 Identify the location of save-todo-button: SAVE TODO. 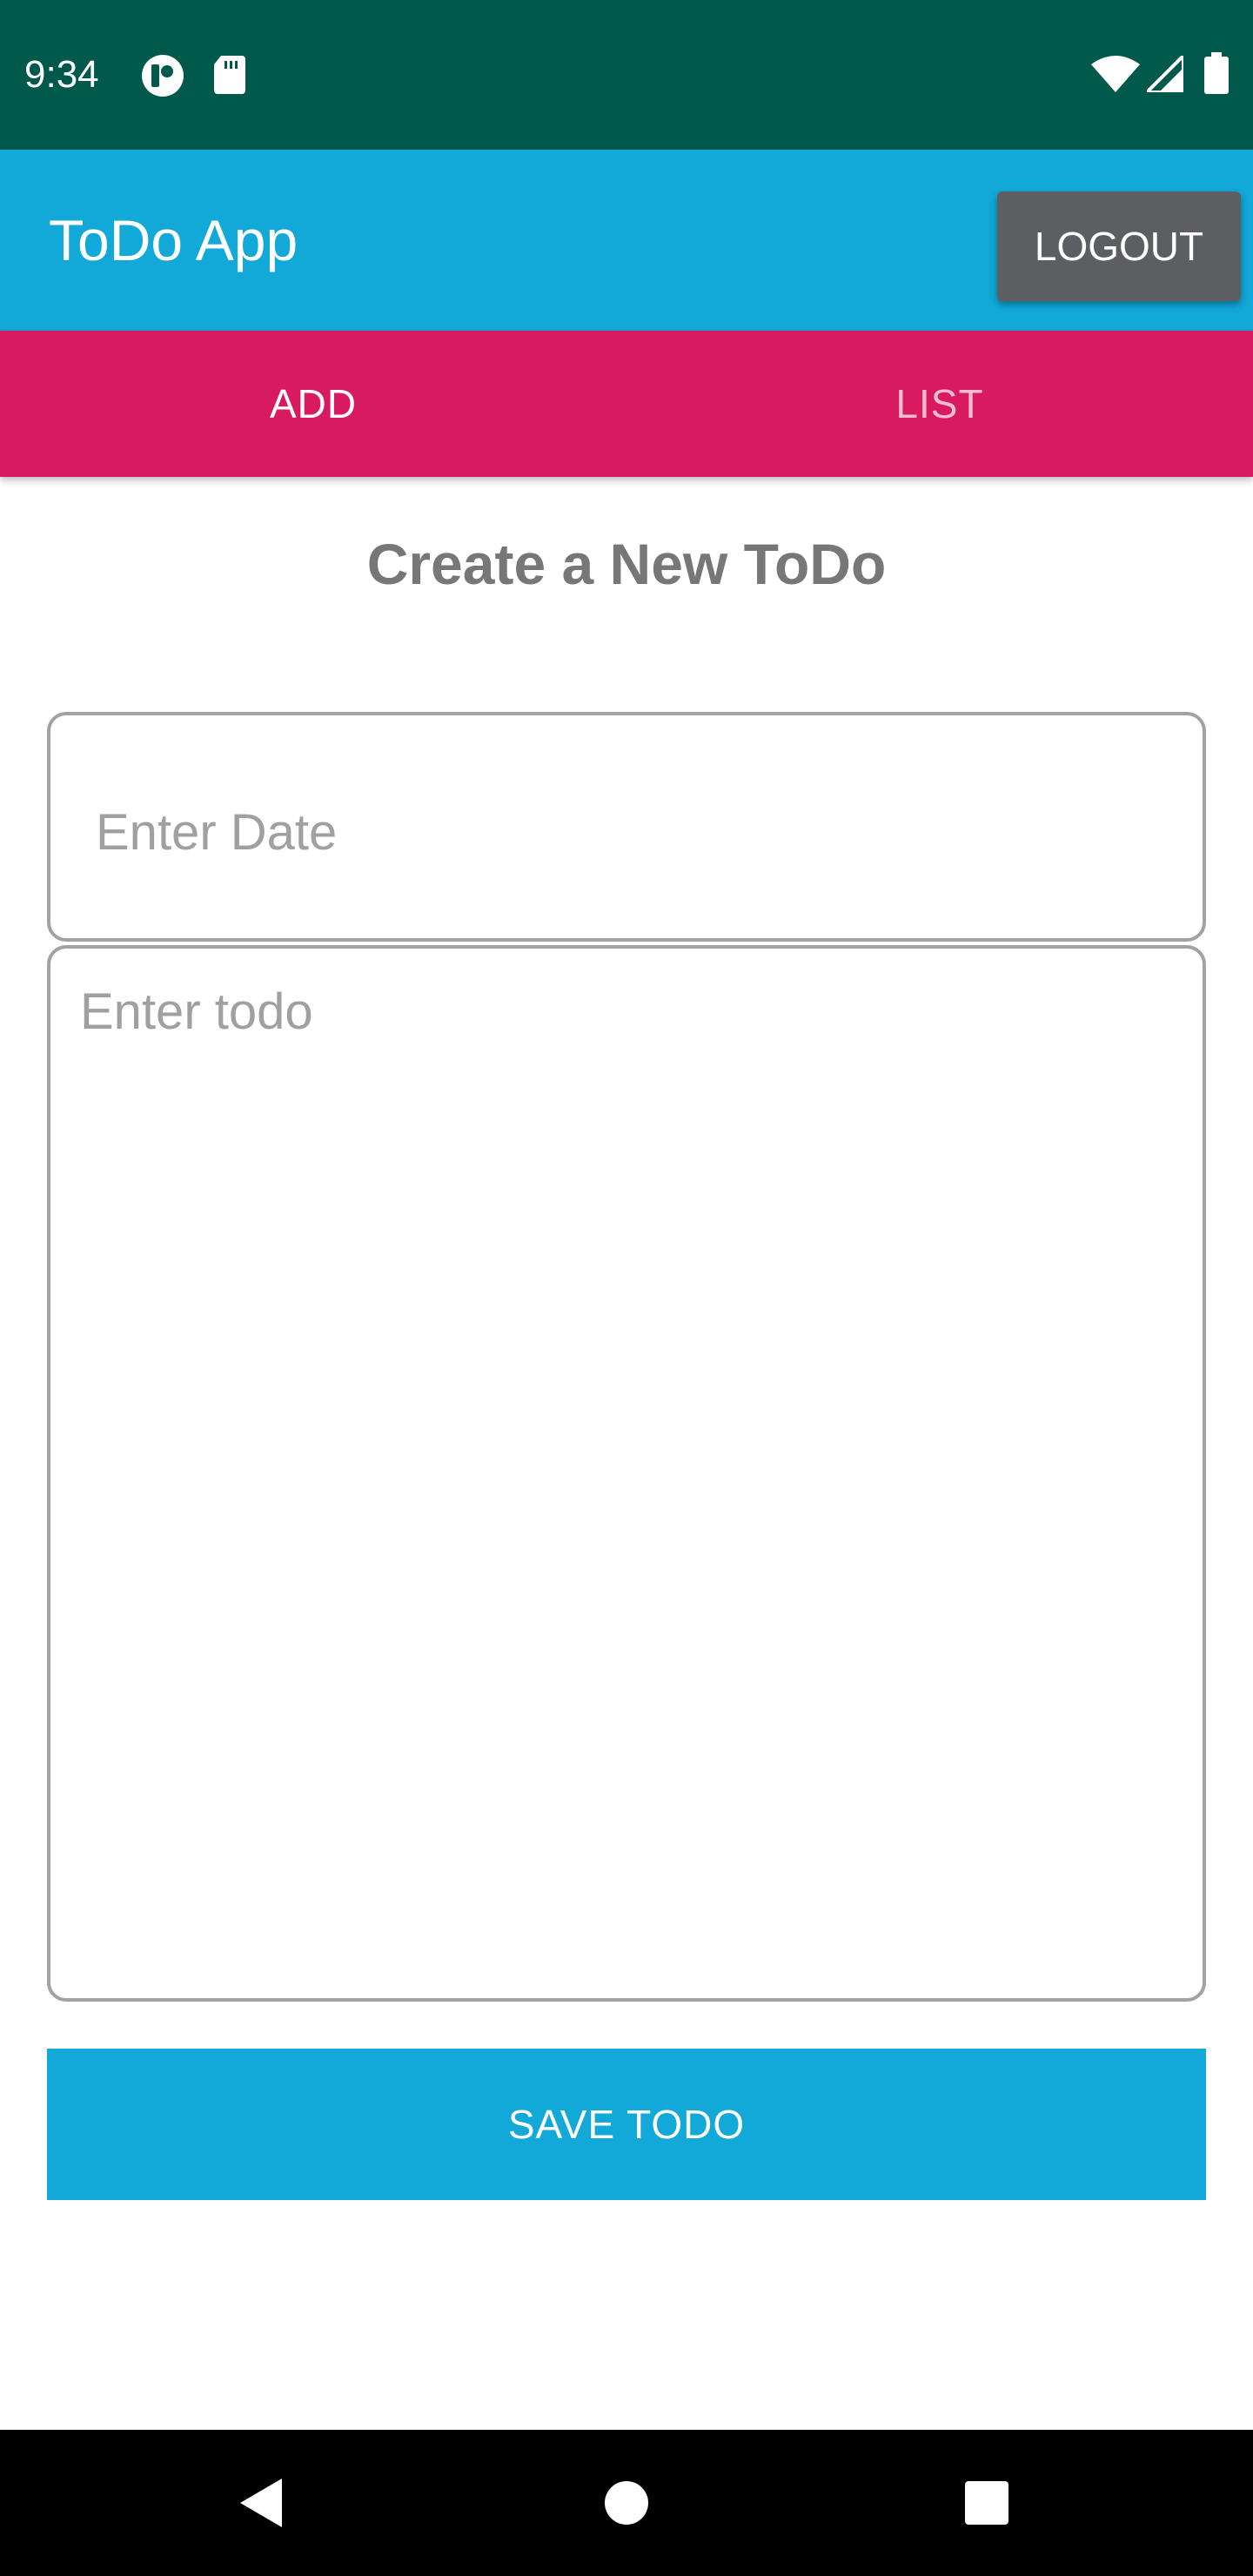
(626, 2124).